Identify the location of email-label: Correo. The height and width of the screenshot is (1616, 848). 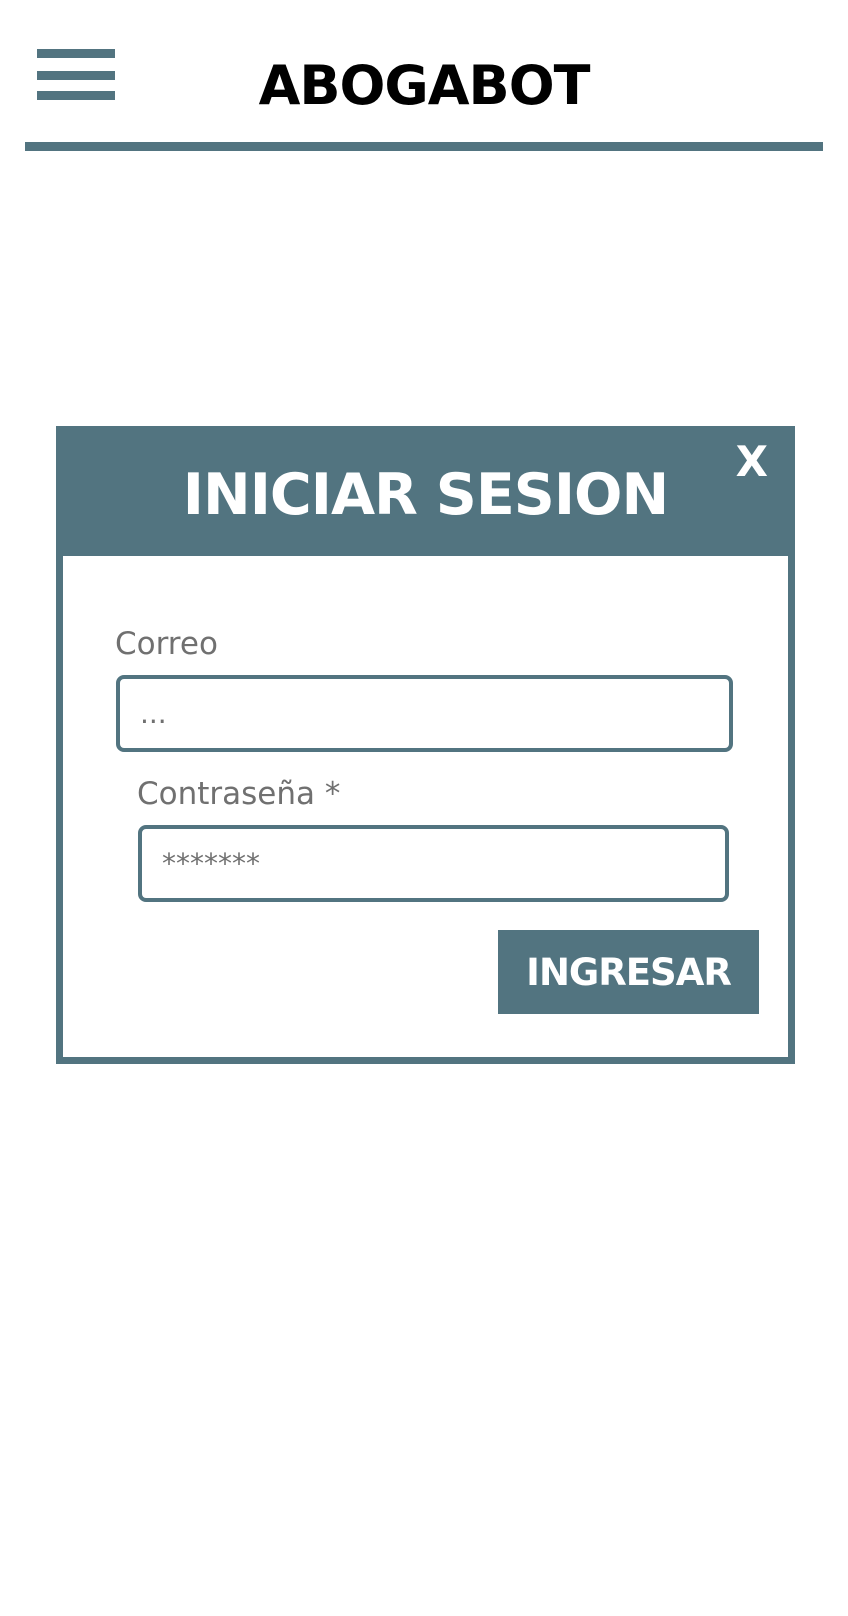
(166, 644).